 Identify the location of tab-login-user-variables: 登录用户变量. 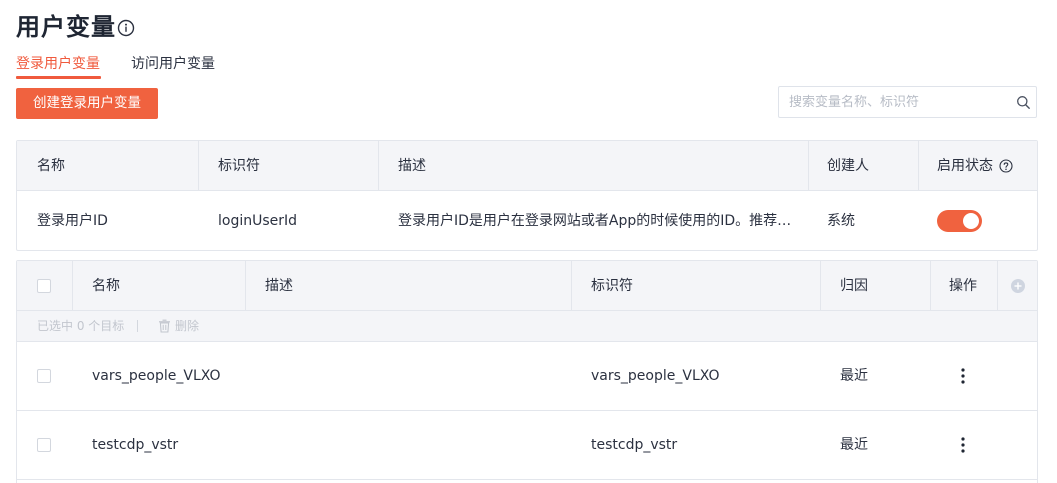
(58, 64).